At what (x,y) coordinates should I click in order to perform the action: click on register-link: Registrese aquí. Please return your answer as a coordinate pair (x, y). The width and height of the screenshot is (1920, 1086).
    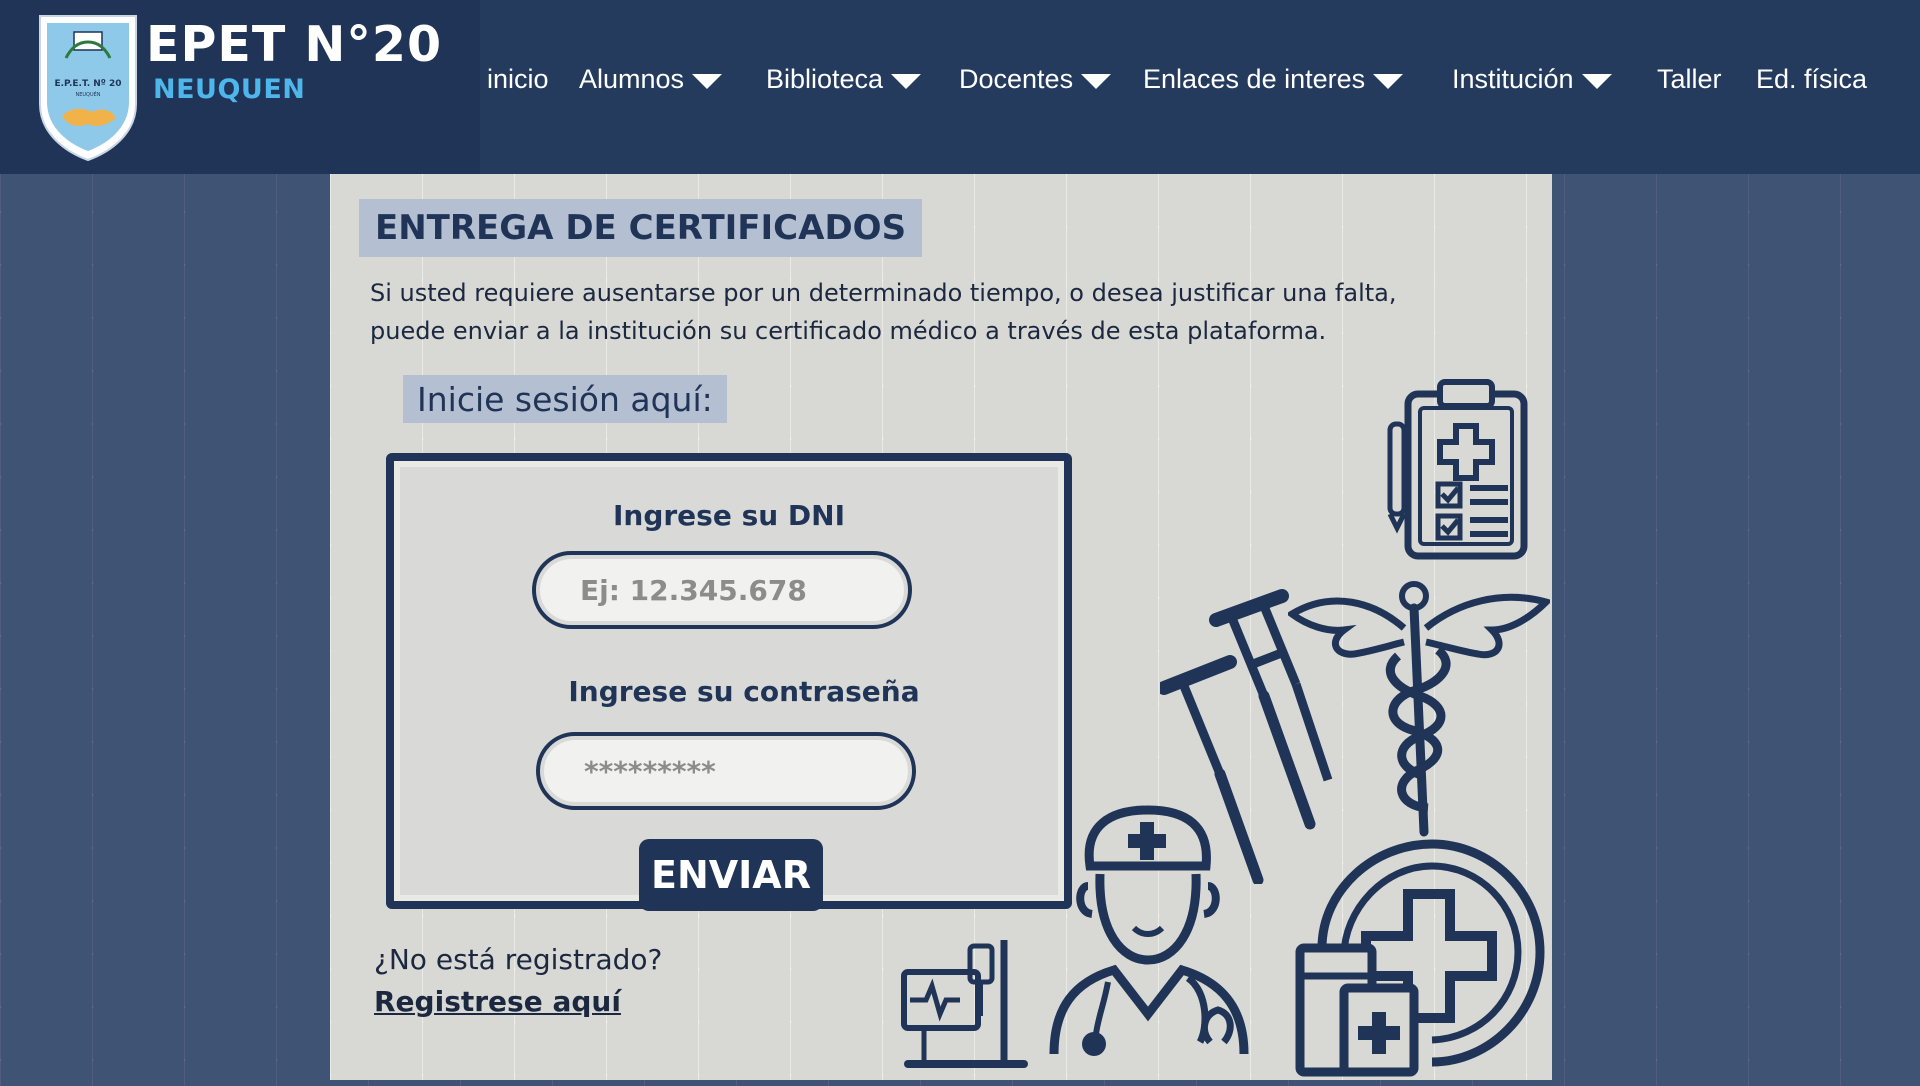
    Looking at the image, I should click on (497, 1001).